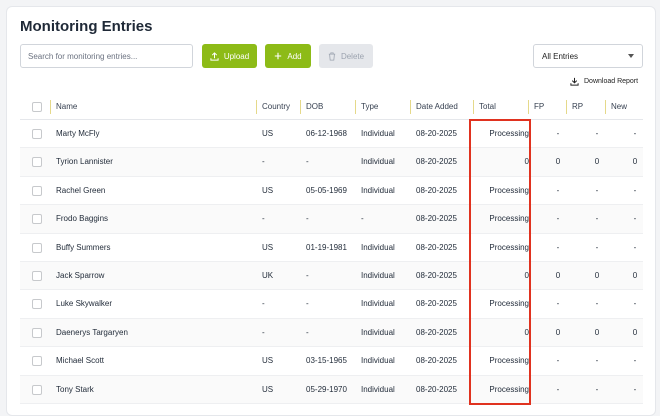 Image resolution: width=660 pixels, height=416 pixels. I want to click on download-icon, so click(574, 81).